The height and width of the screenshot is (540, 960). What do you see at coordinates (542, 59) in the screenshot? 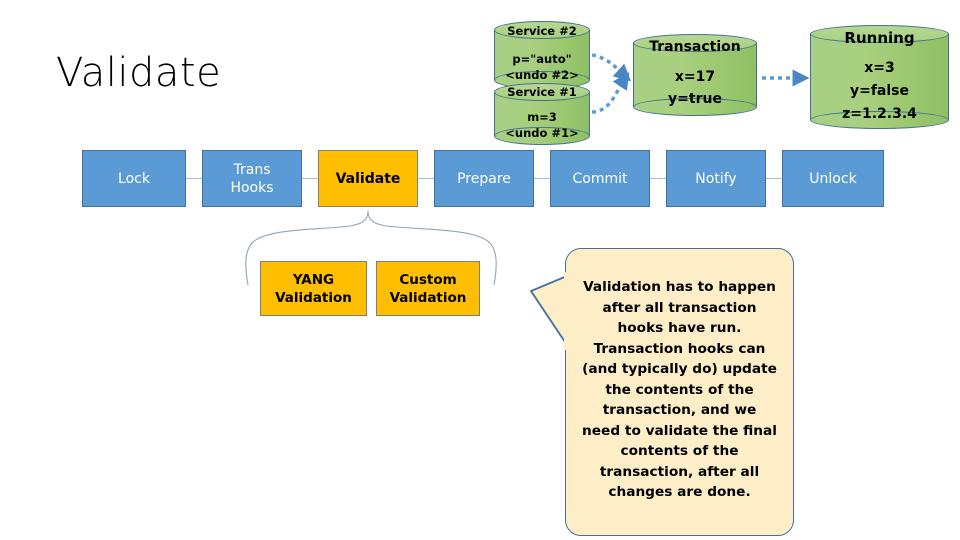
I see `cylinder-value-line: p="auto"` at bounding box center [542, 59].